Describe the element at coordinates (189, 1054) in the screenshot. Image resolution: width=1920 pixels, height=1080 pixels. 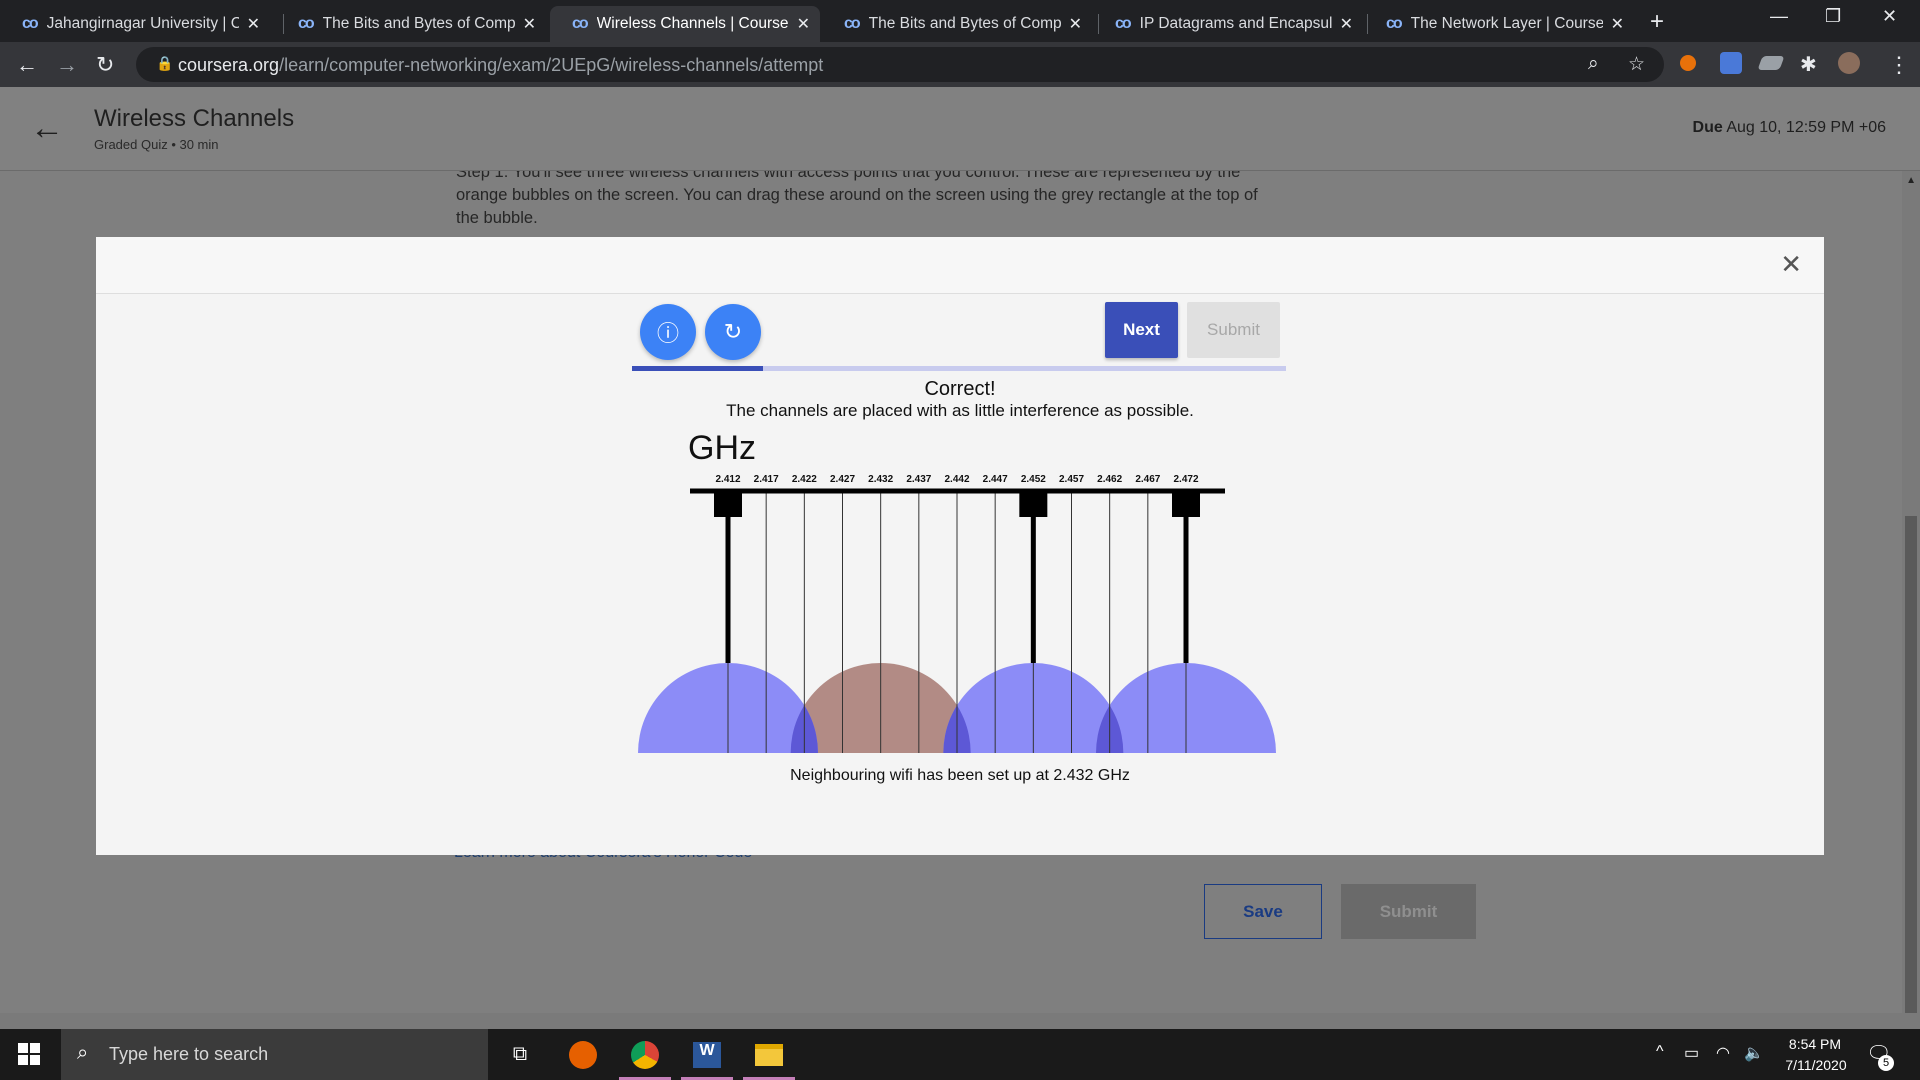
I see `search-placeholder: Type here to search` at that location.